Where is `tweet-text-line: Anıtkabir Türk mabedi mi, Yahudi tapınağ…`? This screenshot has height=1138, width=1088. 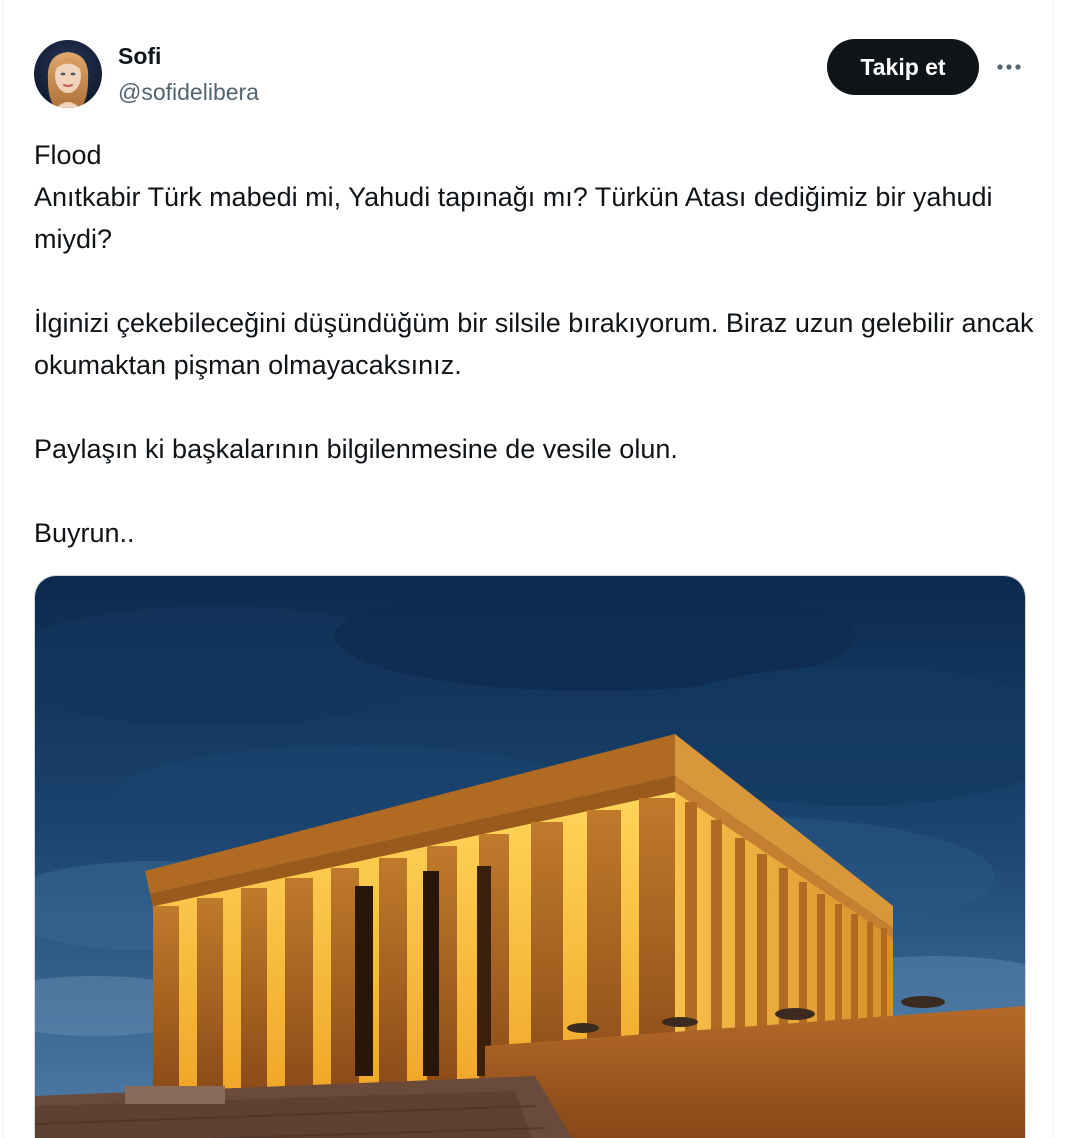
tweet-text-line: Anıtkabir Türk mabedi mi, Yahudi tapınağ… is located at coordinates (513, 218).